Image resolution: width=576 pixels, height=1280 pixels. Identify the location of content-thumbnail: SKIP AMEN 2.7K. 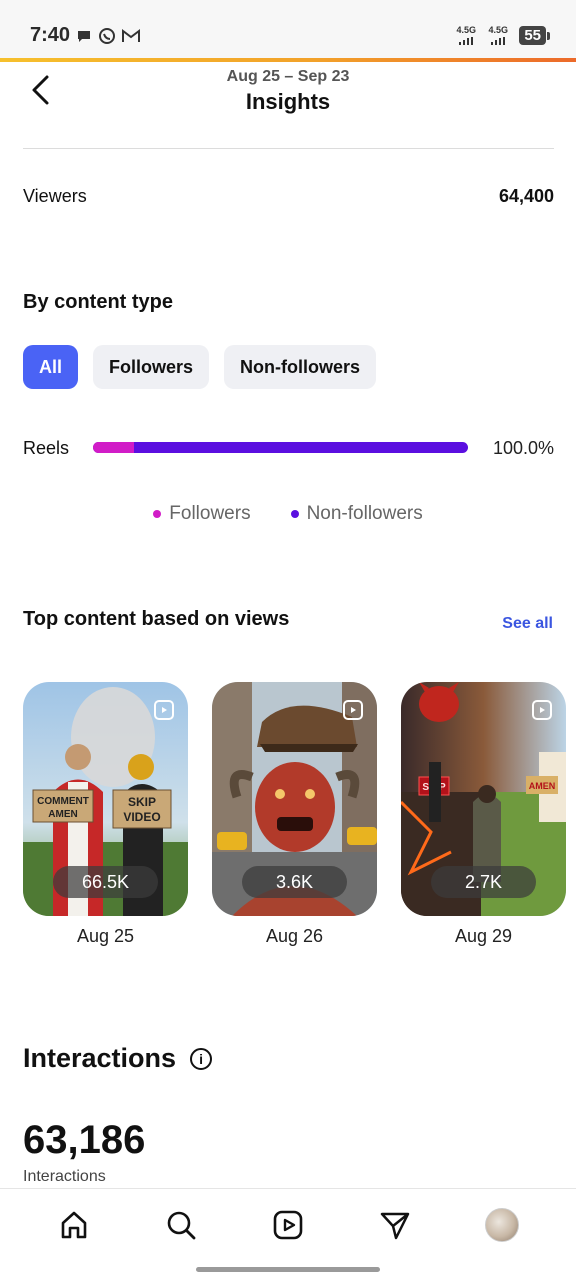
(483, 799).